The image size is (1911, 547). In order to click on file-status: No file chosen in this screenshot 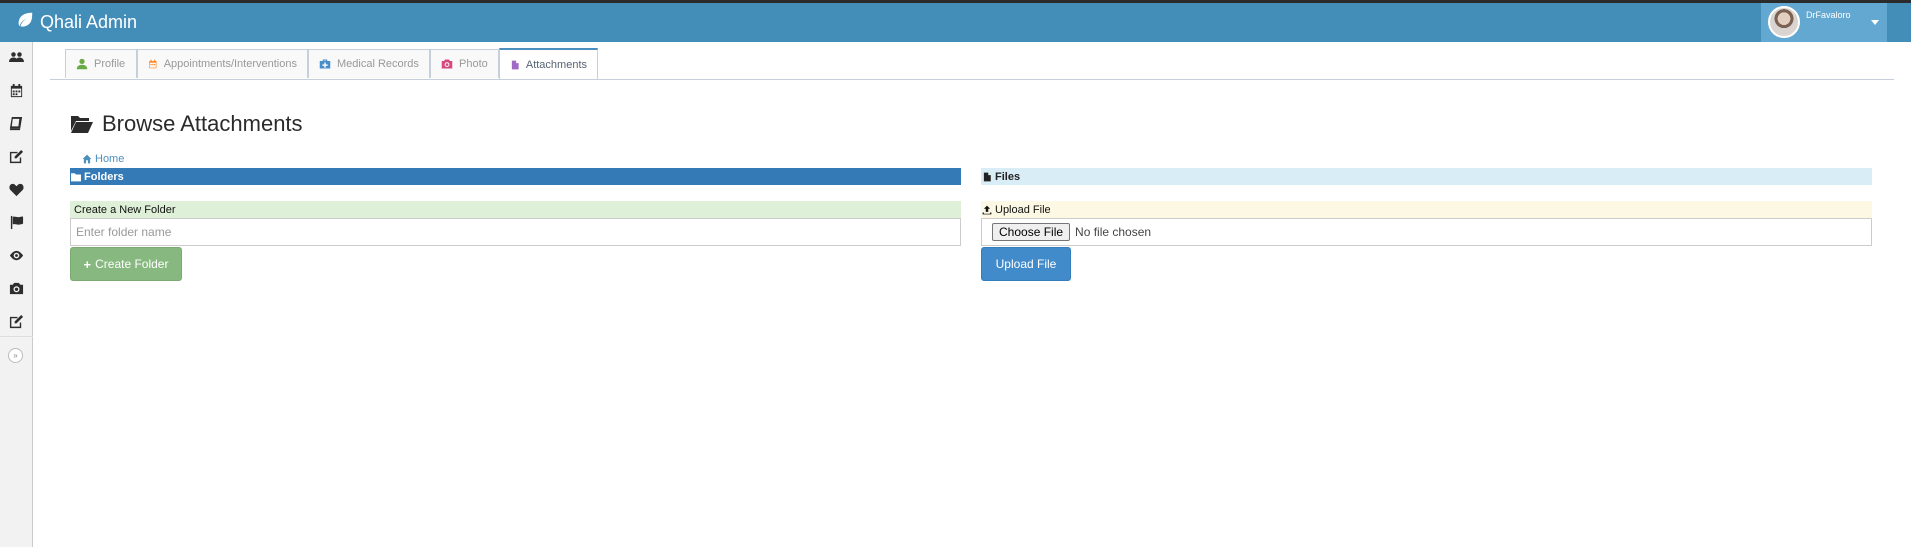, I will do `click(1113, 232)`.